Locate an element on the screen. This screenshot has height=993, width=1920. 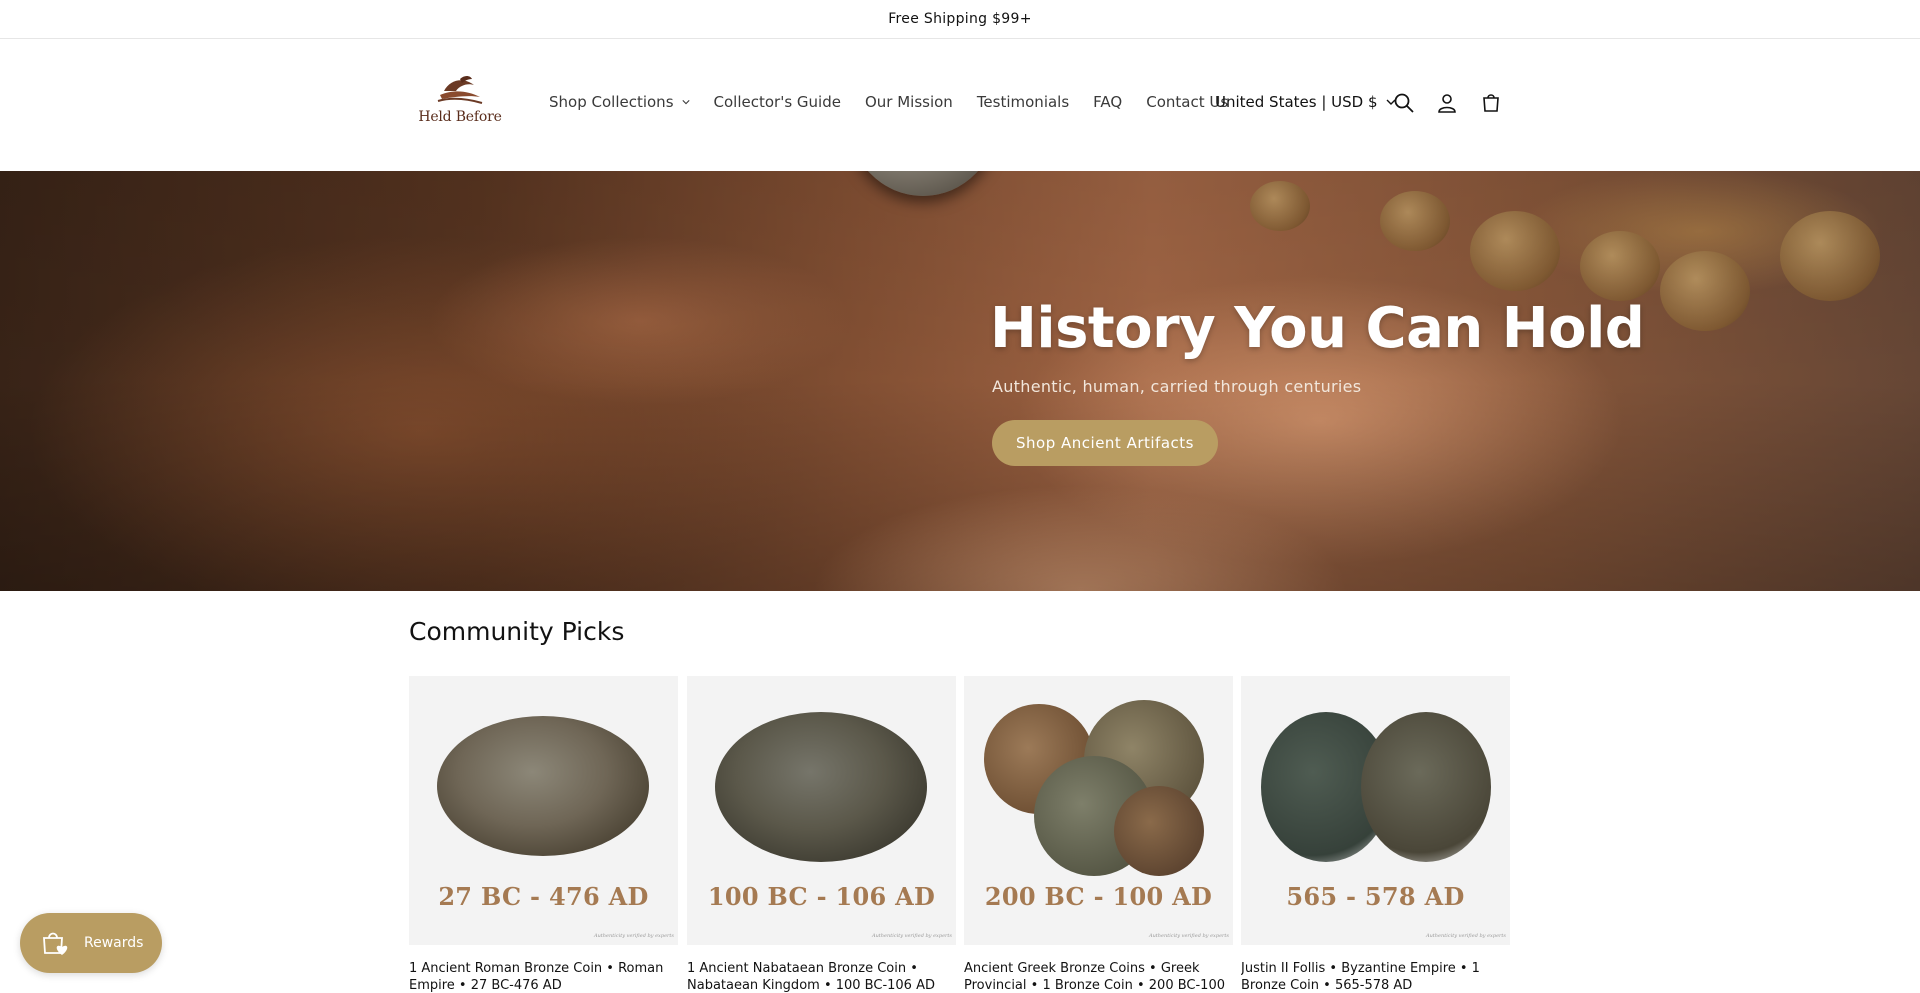
product-era-label: 200 BC - 100 AD is located at coordinates (1098, 896).